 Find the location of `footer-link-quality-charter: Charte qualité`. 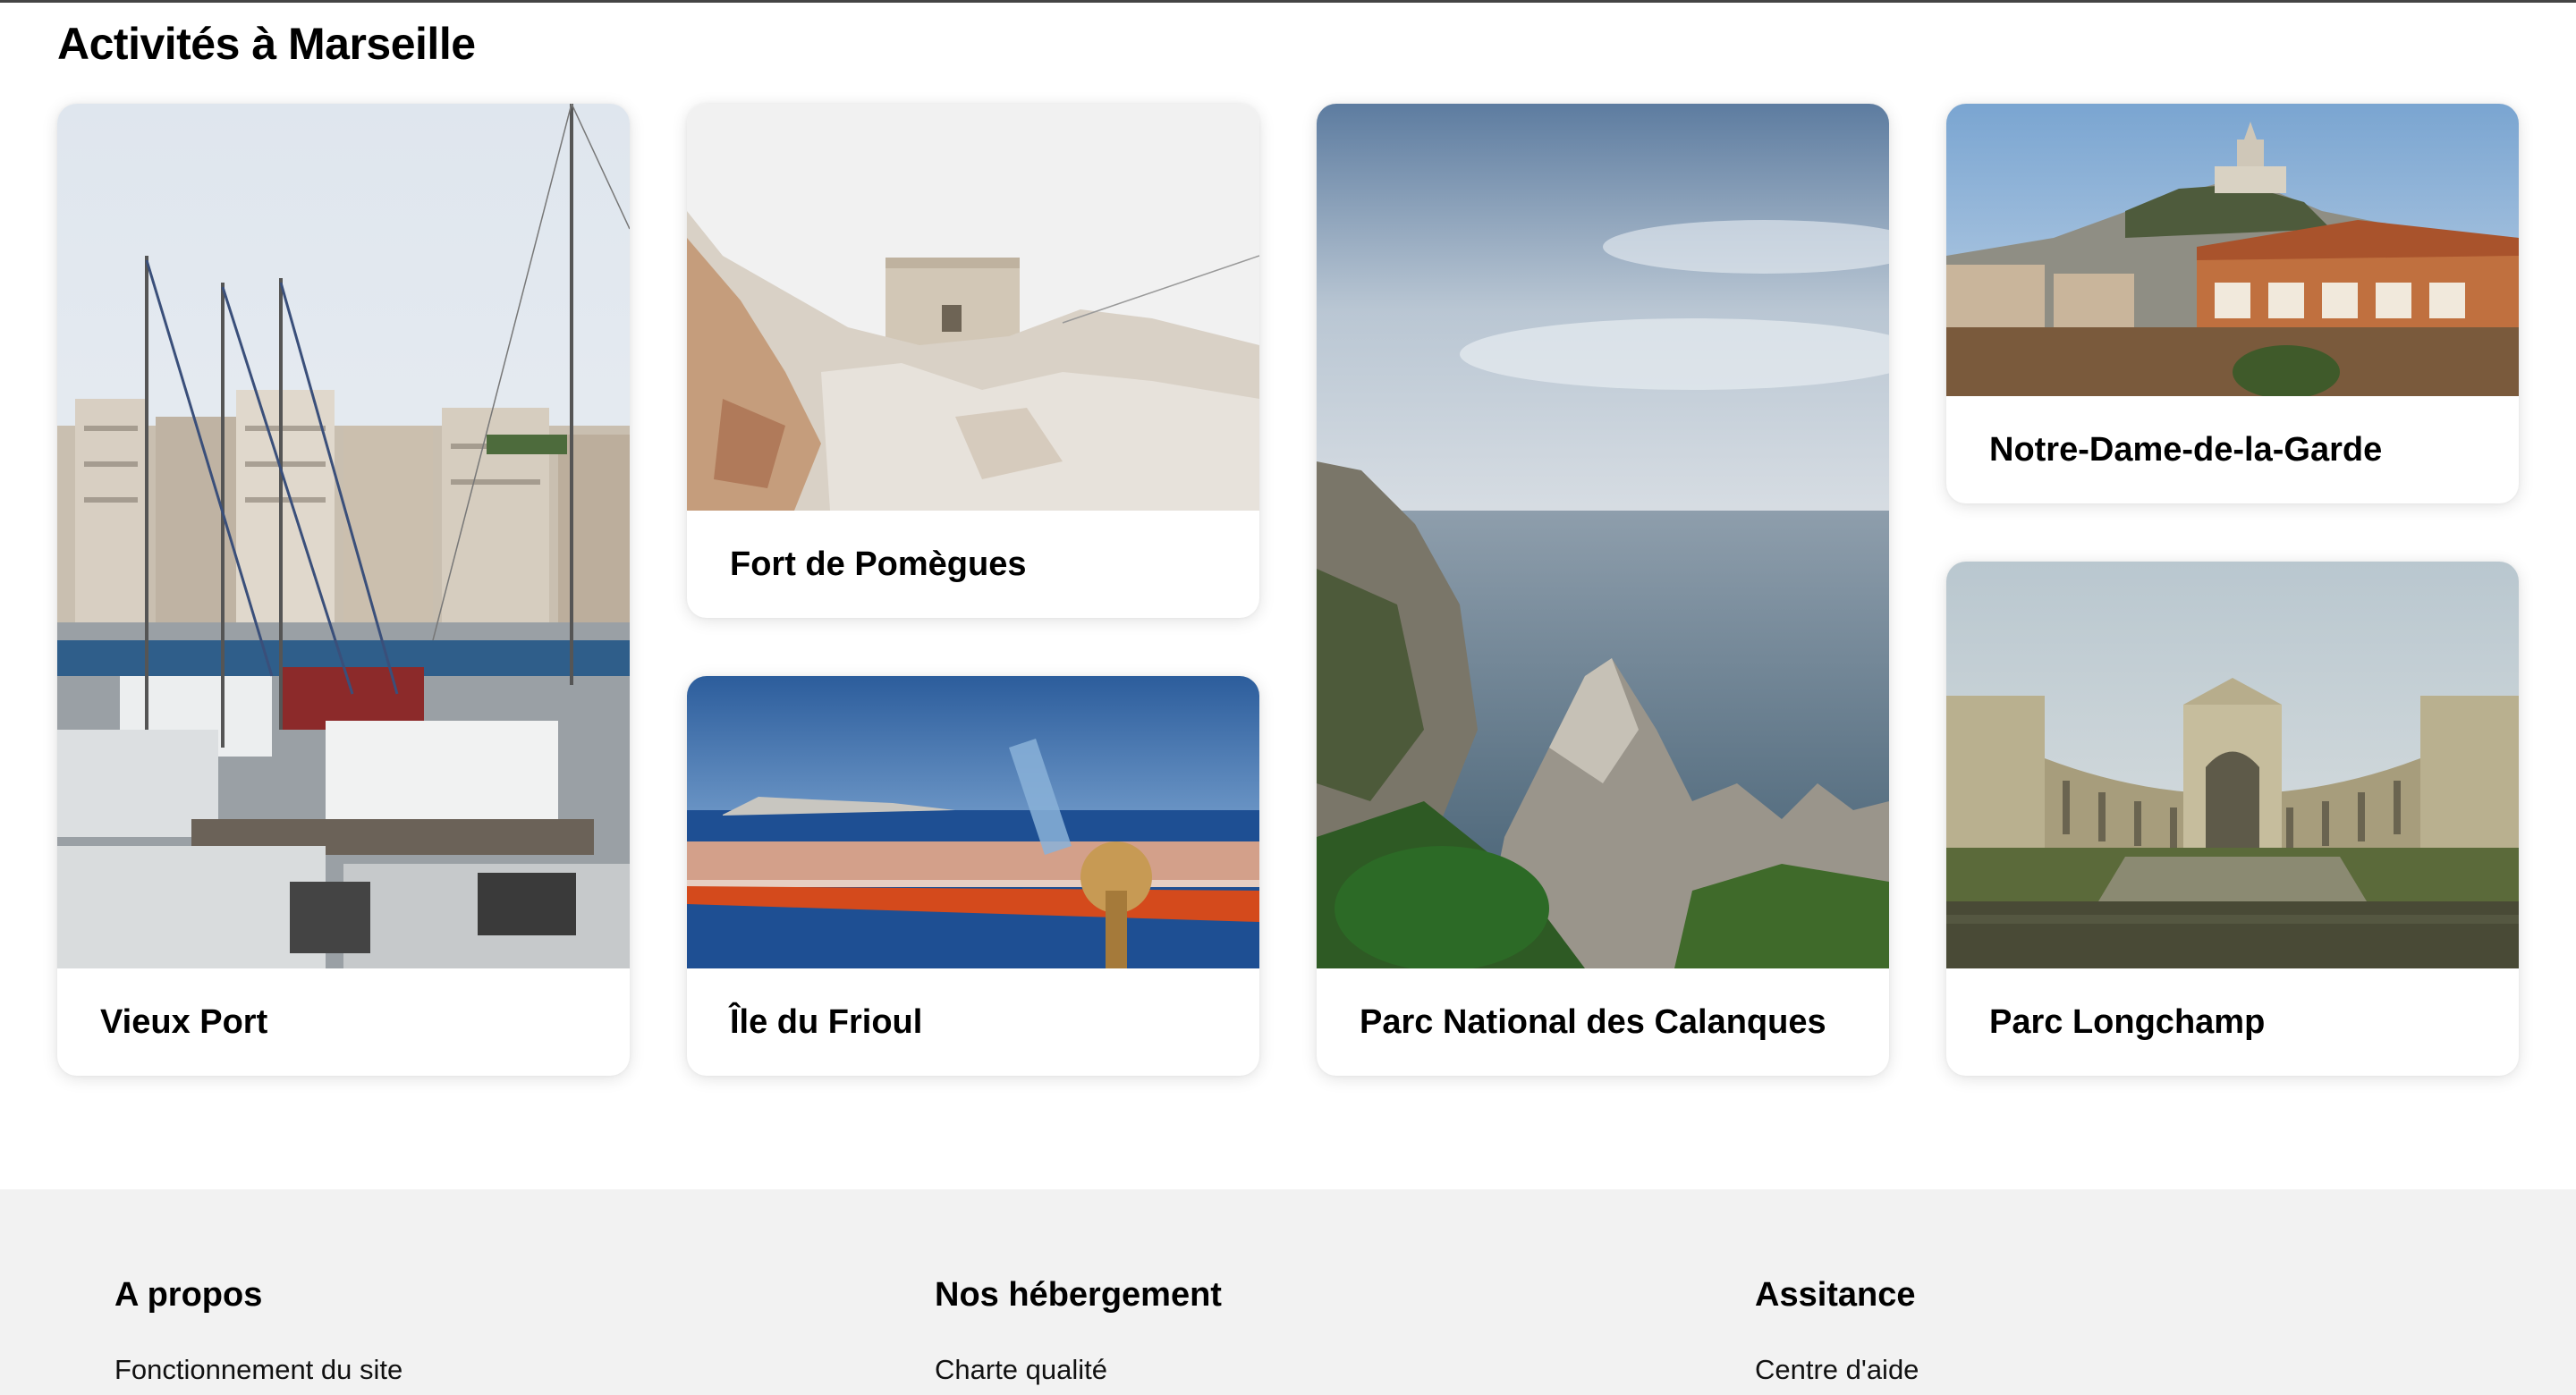

footer-link-quality-charter: Charte qualité is located at coordinates (1021, 1370).